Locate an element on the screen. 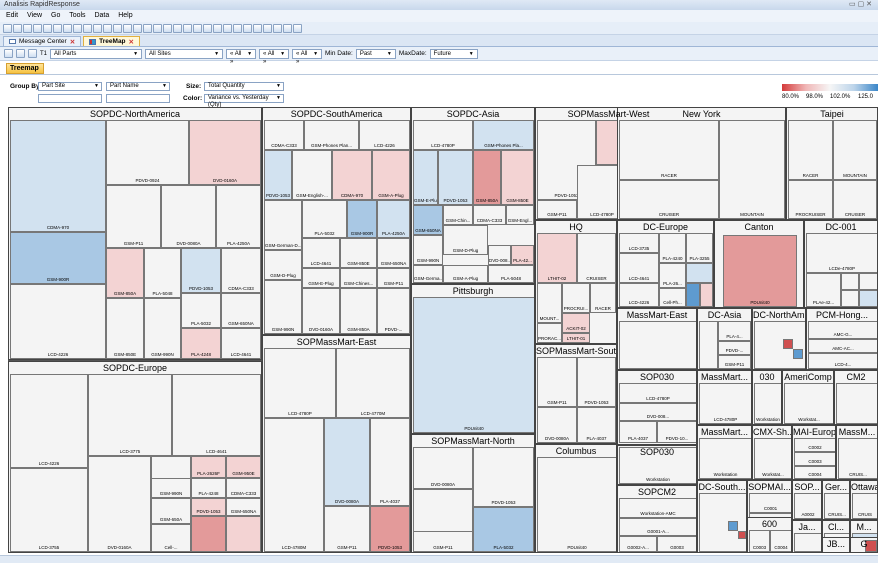 The height and width of the screenshot is (563, 878). treemap-cell: Workstation-AMC is located at coordinates (657, 508).